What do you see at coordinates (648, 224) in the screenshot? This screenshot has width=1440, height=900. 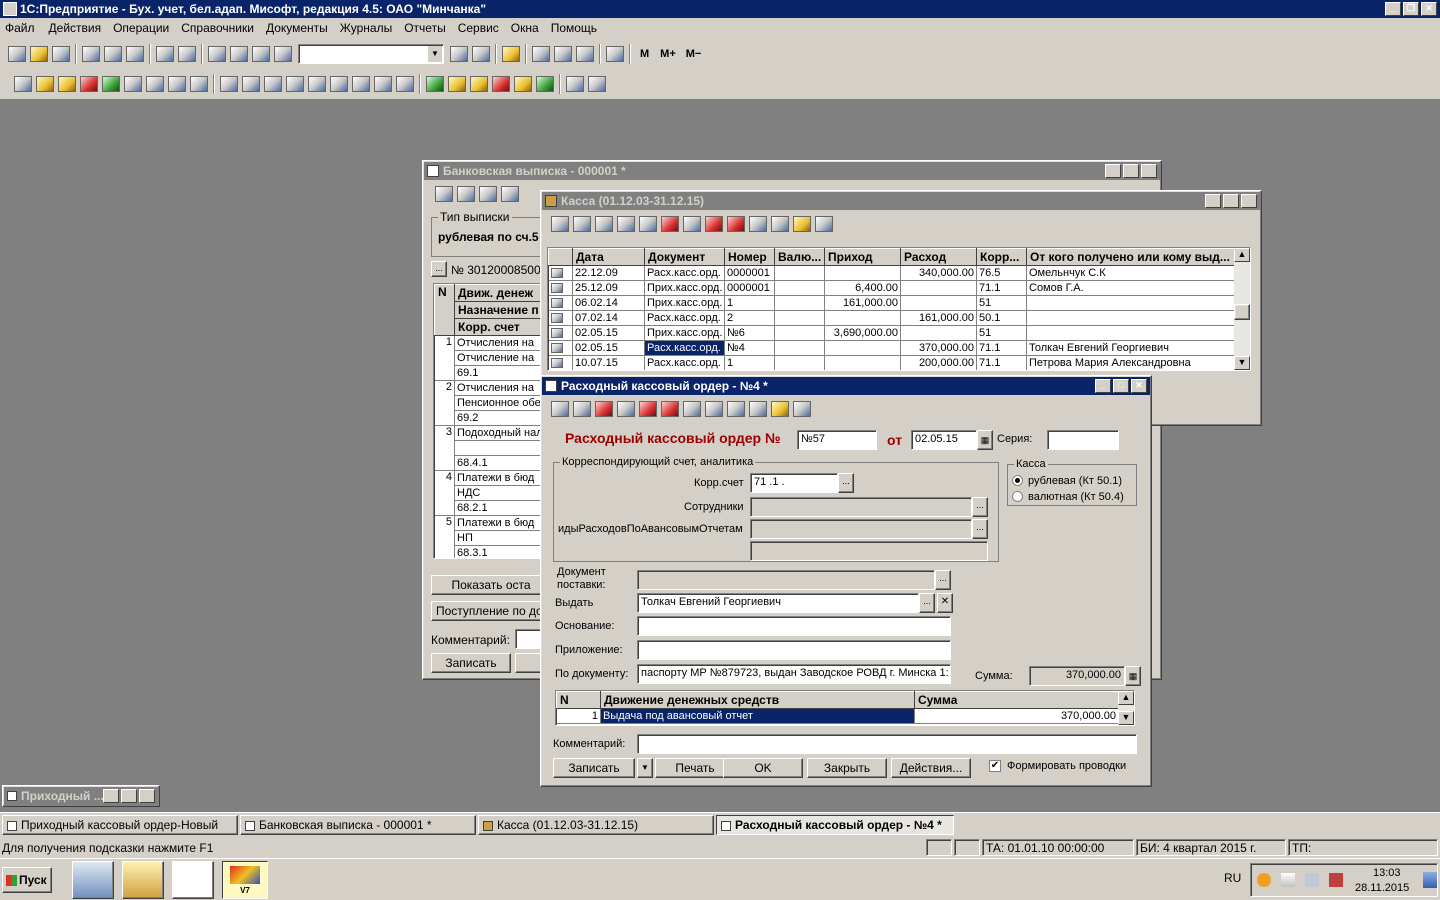 I see `kassa-view-icon` at bounding box center [648, 224].